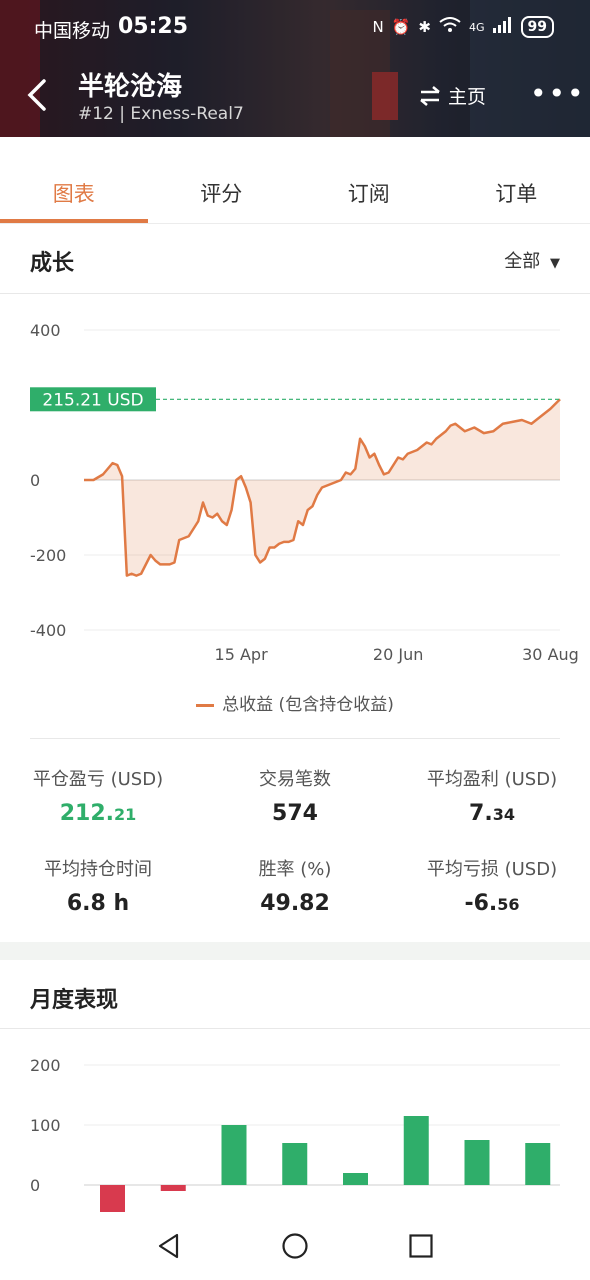 The image size is (590, 1280). What do you see at coordinates (424, 27) in the screenshot?
I see `bluetooth-icon: ✱` at bounding box center [424, 27].